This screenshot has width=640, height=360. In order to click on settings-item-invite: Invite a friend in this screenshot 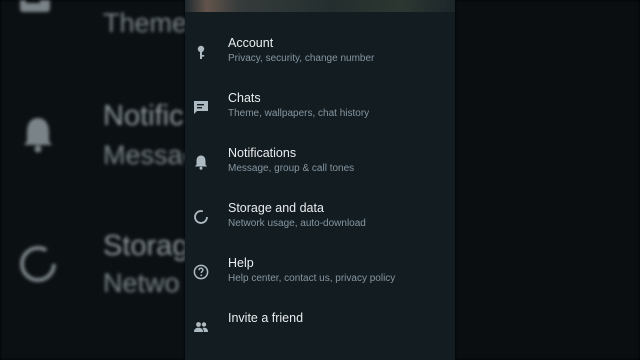, I will do `click(320, 335)`.